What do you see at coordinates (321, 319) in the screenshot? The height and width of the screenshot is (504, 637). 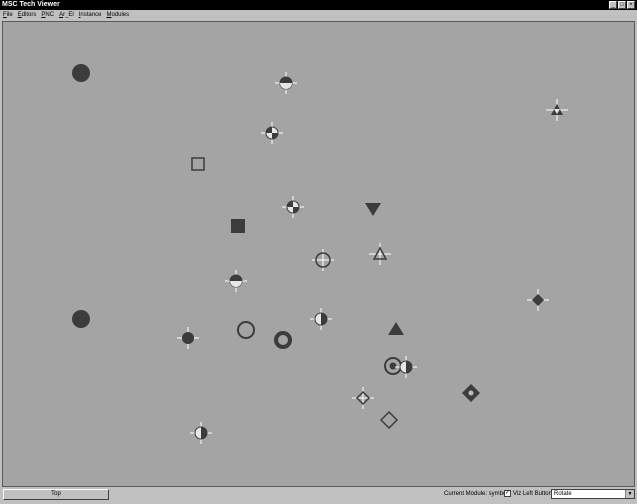 I see `half-circle-left-symbol` at bounding box center [321, 319].